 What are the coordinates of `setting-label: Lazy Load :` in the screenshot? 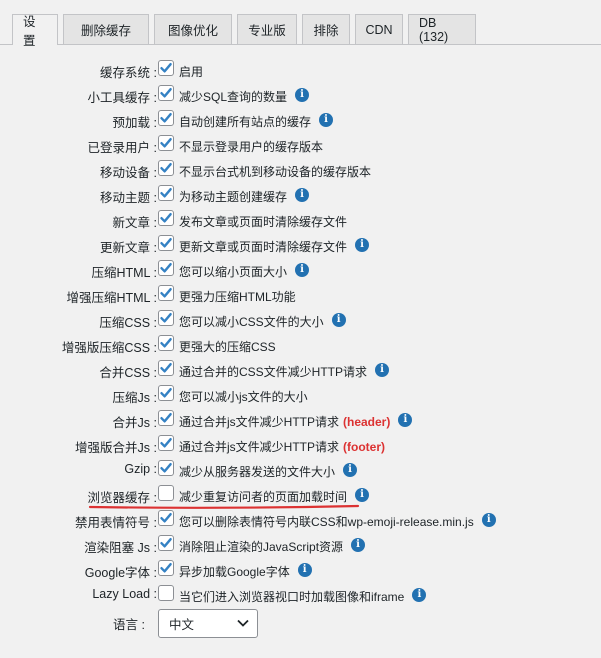 It's located at (124, 594).